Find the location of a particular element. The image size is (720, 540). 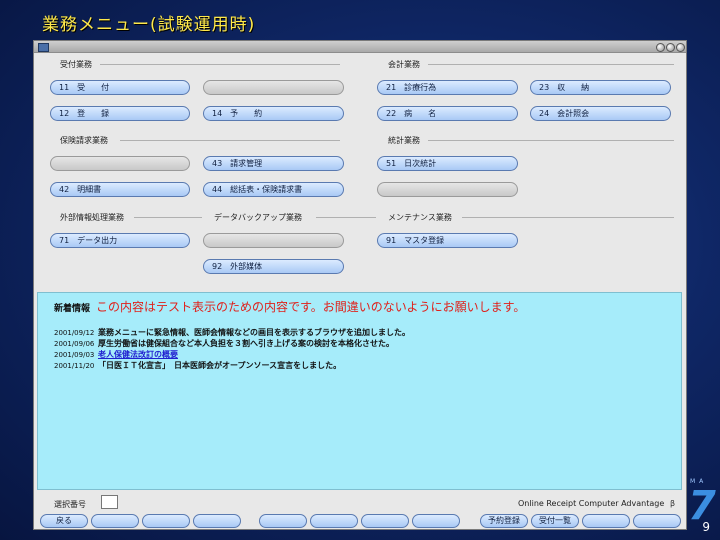

news-date: 2001/09/12 is located at coordinates (74, 333).